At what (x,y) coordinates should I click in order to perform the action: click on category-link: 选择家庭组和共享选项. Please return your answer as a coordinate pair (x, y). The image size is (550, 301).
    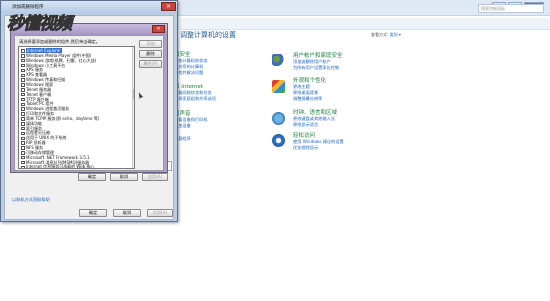
    Looking at the image, I should click on (195, 99).